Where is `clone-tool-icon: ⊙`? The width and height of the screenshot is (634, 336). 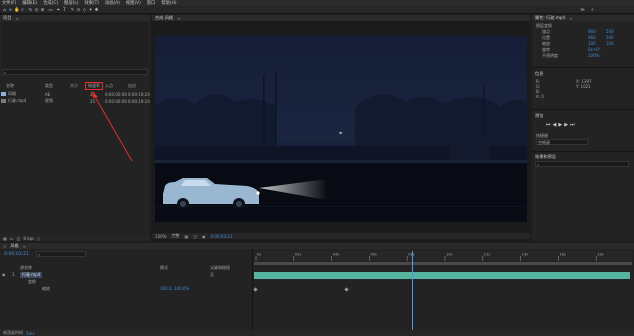 clone-tool-icon: ⊙ is located at coordinates (78, 10).